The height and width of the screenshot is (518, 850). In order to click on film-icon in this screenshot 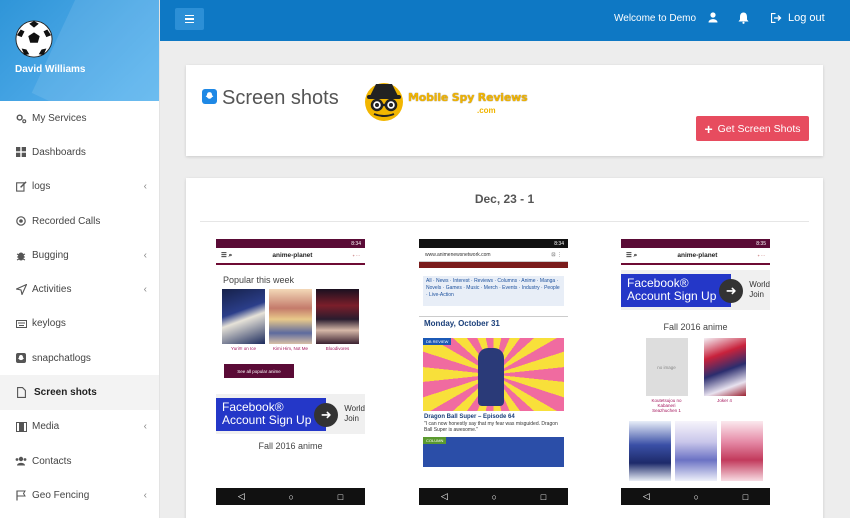, I will do `click(21, 427)`.